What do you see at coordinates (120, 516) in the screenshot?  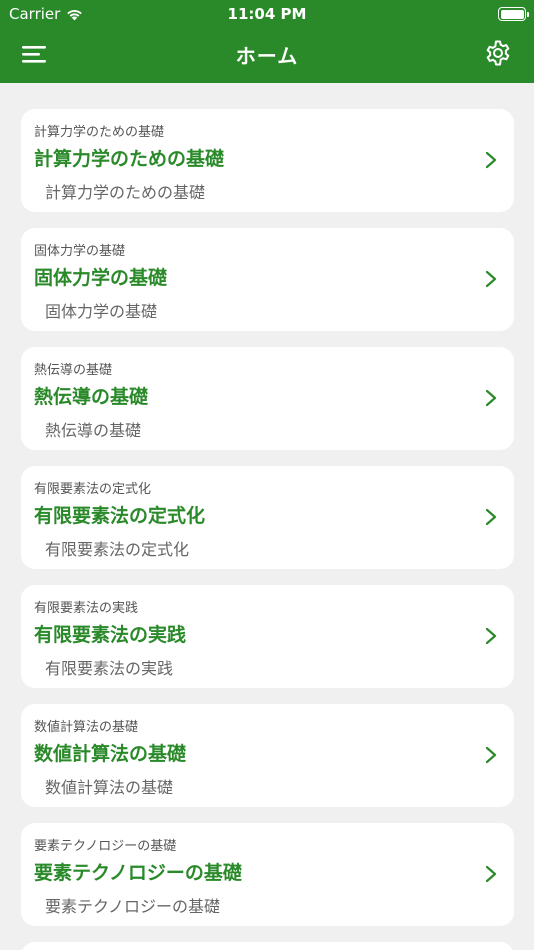 I see `item-title: 有限要素法の定式化` at bounding box center [120, 516].